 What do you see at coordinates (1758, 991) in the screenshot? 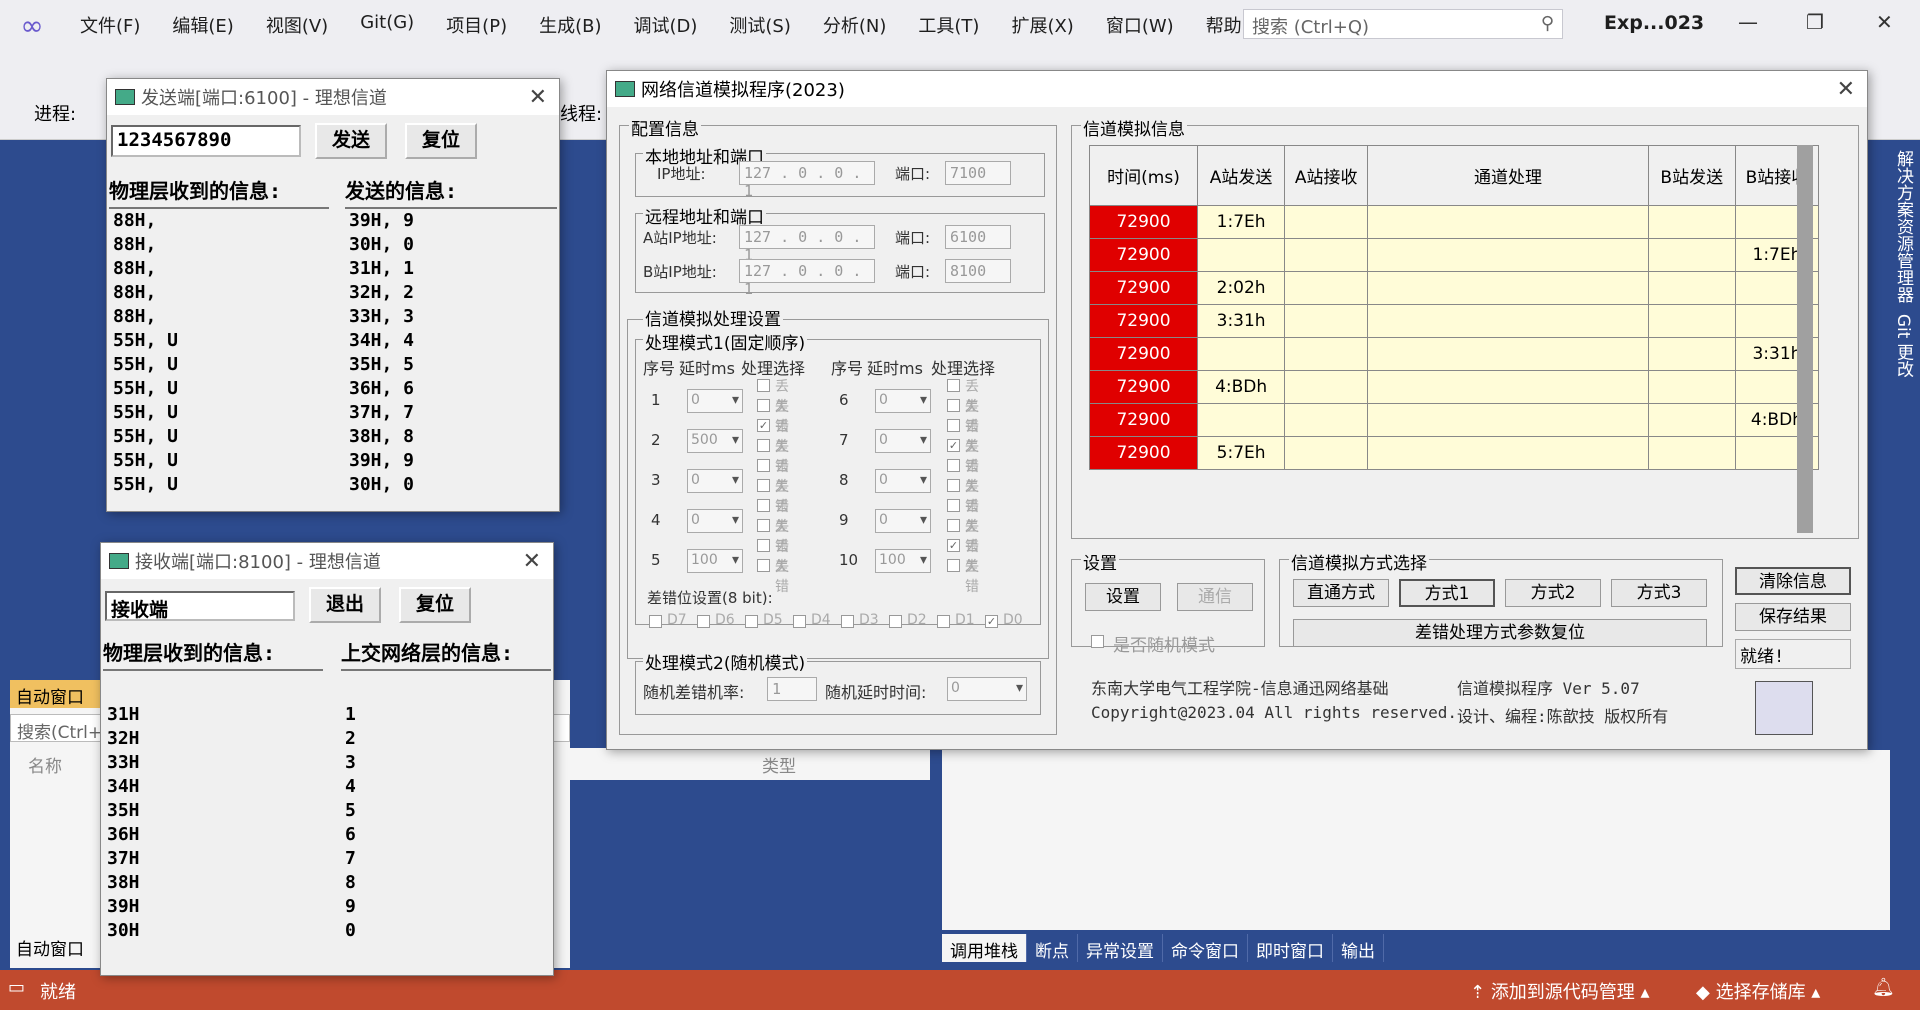
I see `select-repo-button: ◆ 选择存储库 ▴` at bounding box center [1758, 991].